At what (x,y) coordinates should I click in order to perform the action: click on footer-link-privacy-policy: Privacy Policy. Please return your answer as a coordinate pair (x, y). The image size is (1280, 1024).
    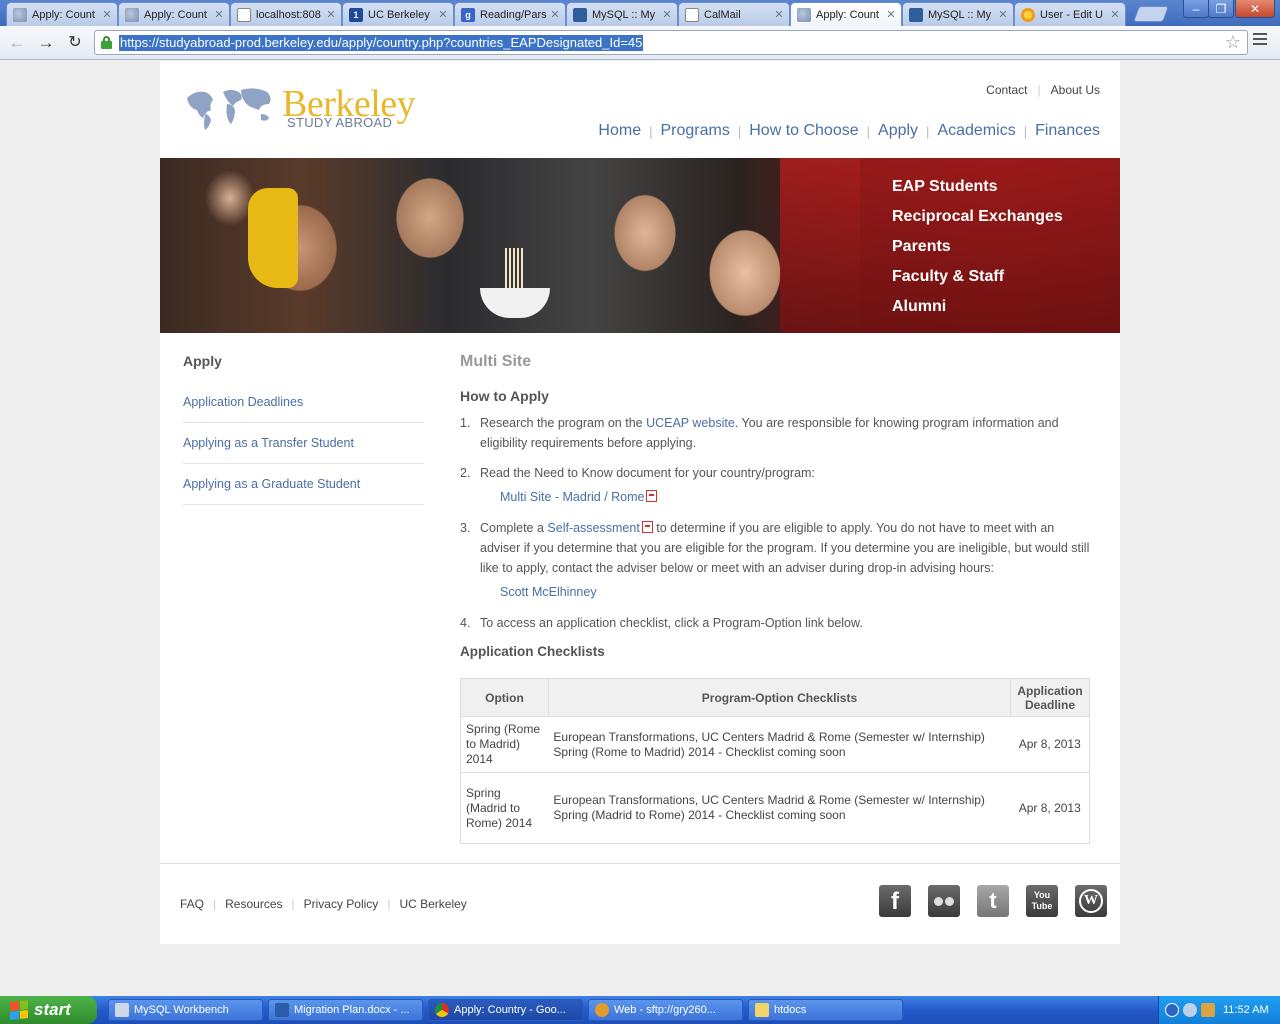
    Looking at the image, I should click on (341, 904).